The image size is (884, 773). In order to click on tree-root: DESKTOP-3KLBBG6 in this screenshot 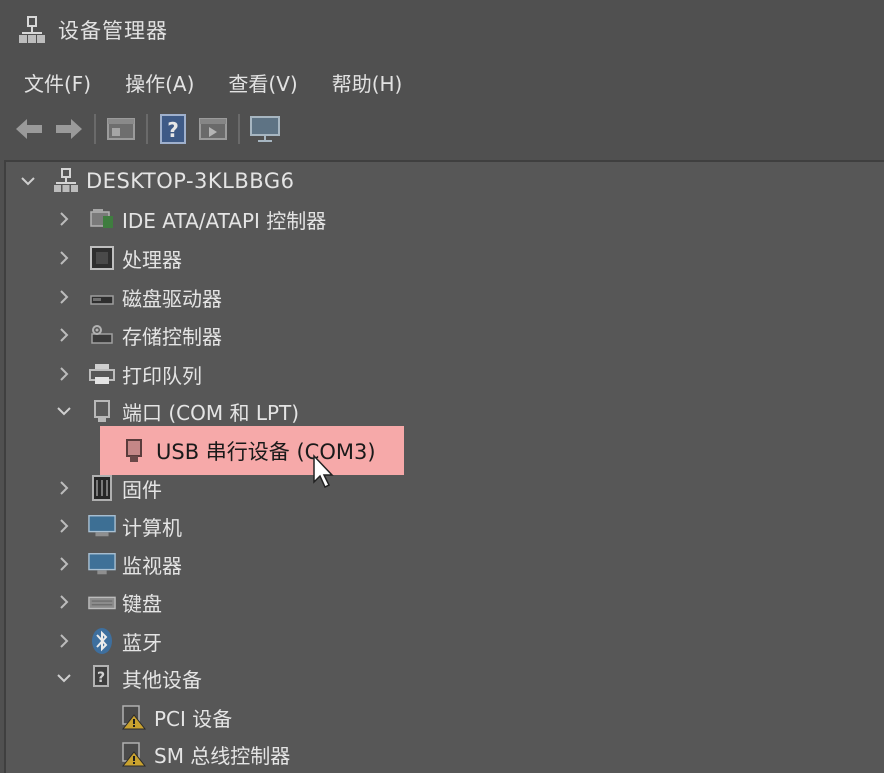, I will do `click(156, 181)`.